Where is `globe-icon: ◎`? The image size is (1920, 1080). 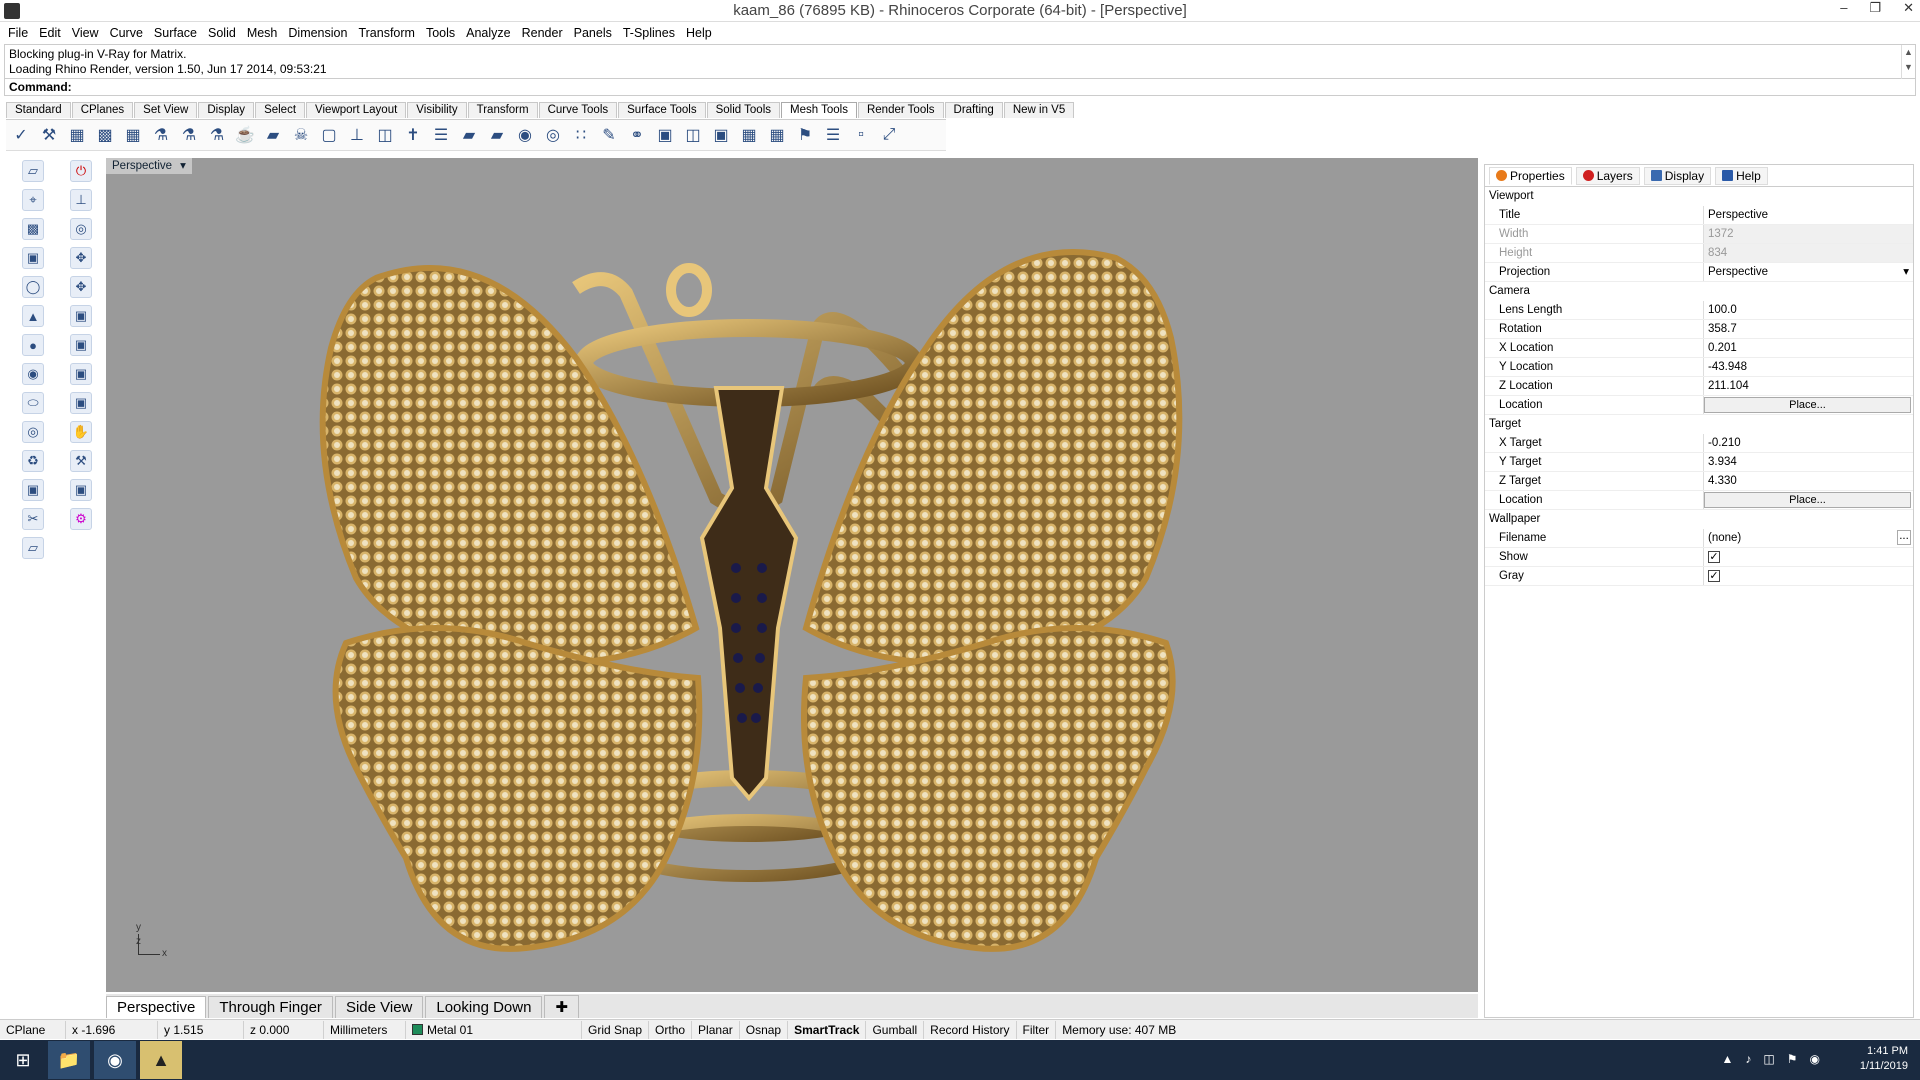
globe-icon: ◎ is located at coordinates (81, 229).